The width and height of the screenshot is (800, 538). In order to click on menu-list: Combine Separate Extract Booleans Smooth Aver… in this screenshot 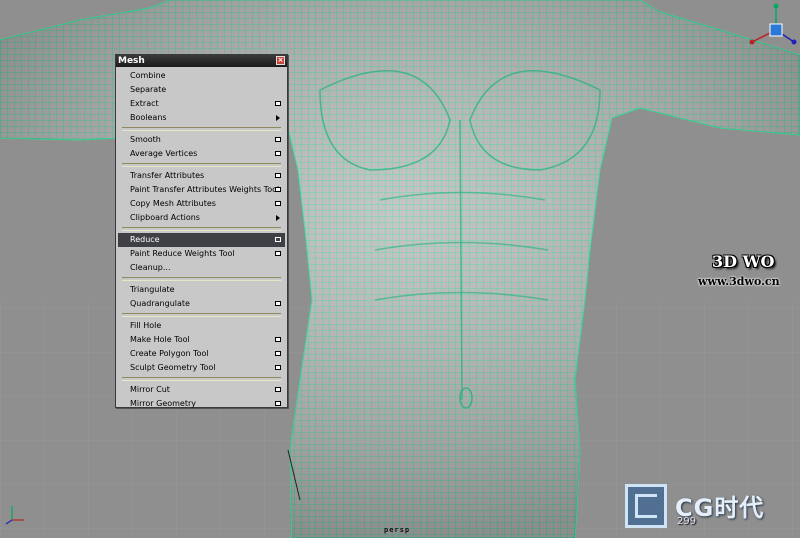, I will do `click(201, 239)`.